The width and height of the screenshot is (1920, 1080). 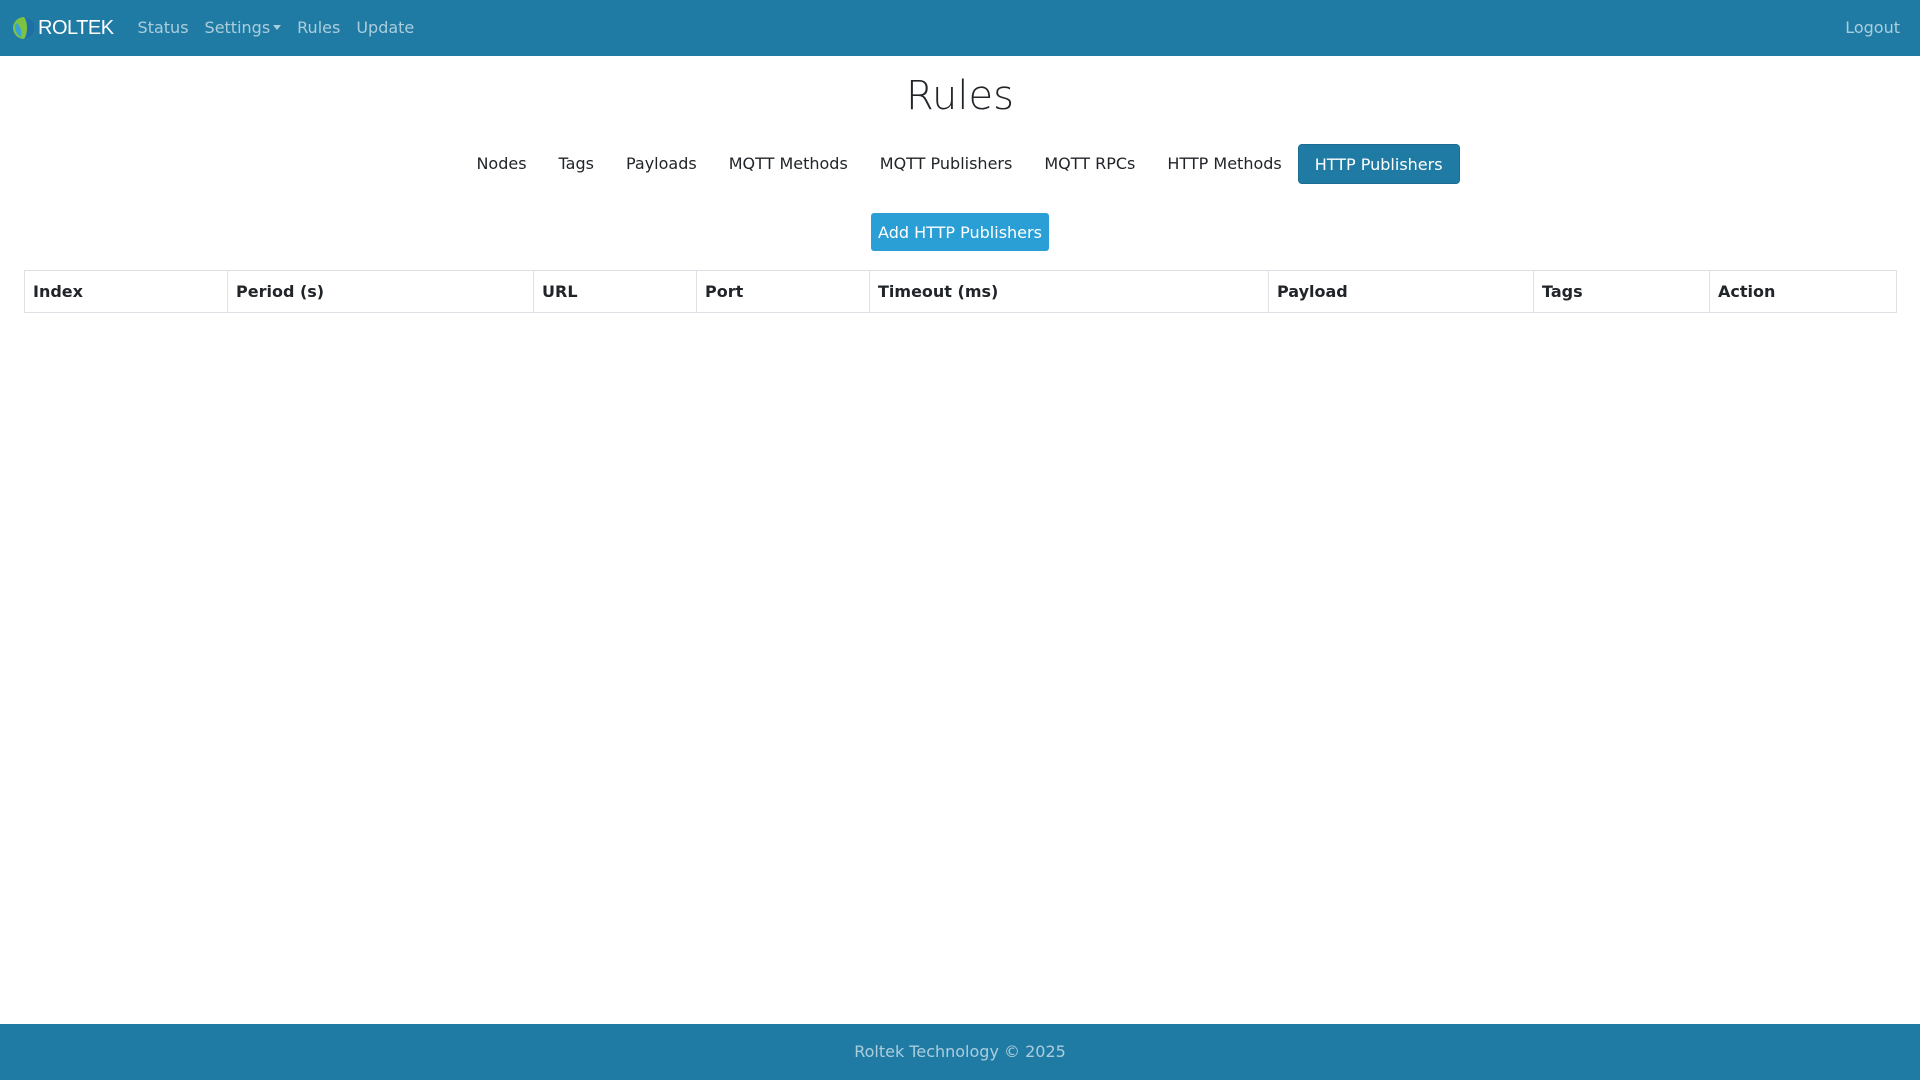 I want to click on add-http-publishers-button: Add HTTP Publishers, so click(x=960, y=232).